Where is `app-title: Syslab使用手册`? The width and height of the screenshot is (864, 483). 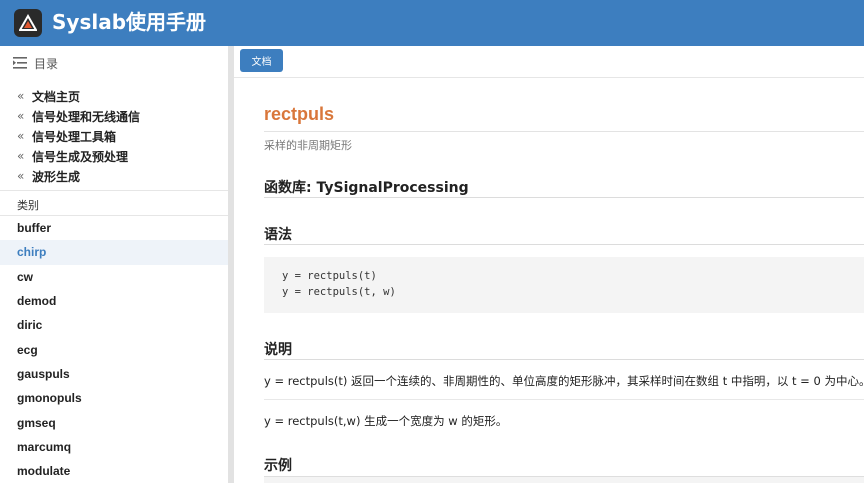 app-title: Syslab使用手册 is located at coordinates (129, 22).